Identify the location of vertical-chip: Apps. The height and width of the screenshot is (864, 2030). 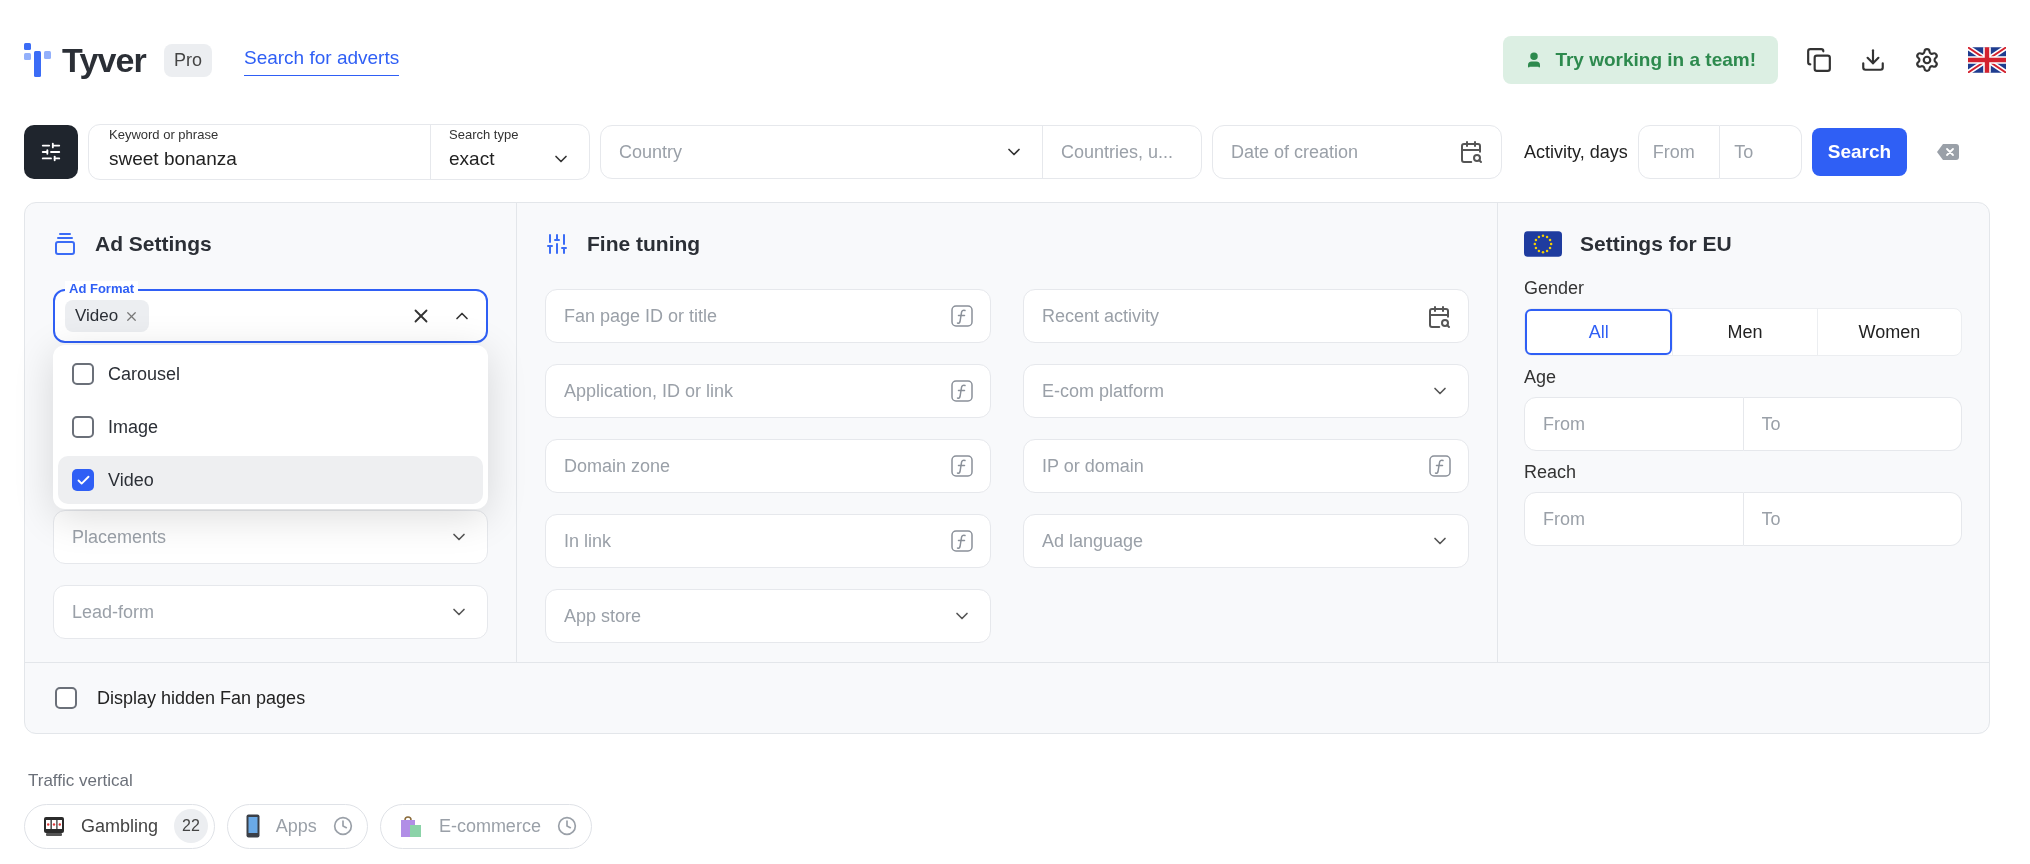
(297, 826).